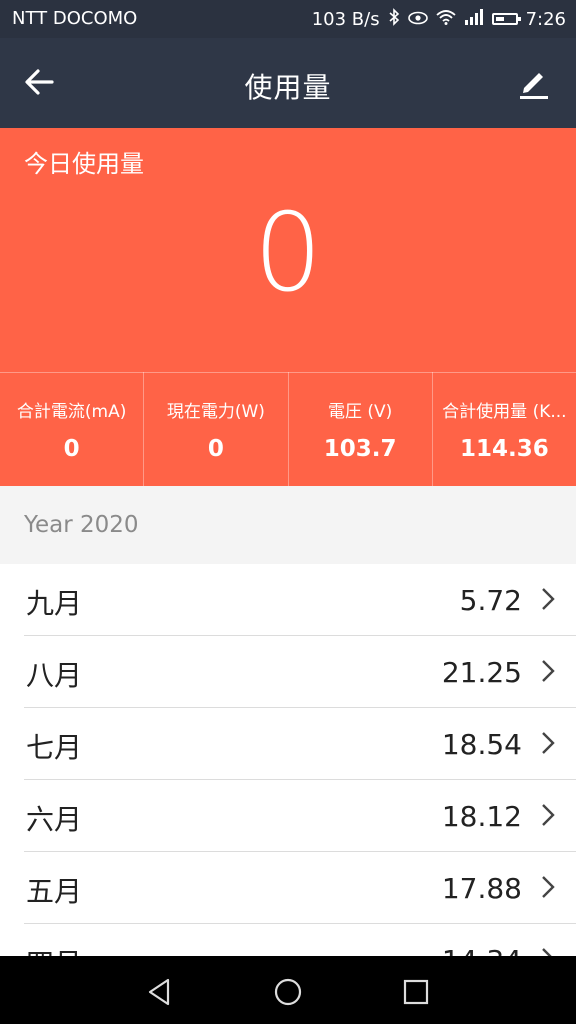  Describe the element at coordinates (474, 19) in the screenshot. I see `signal-icon` at that location.